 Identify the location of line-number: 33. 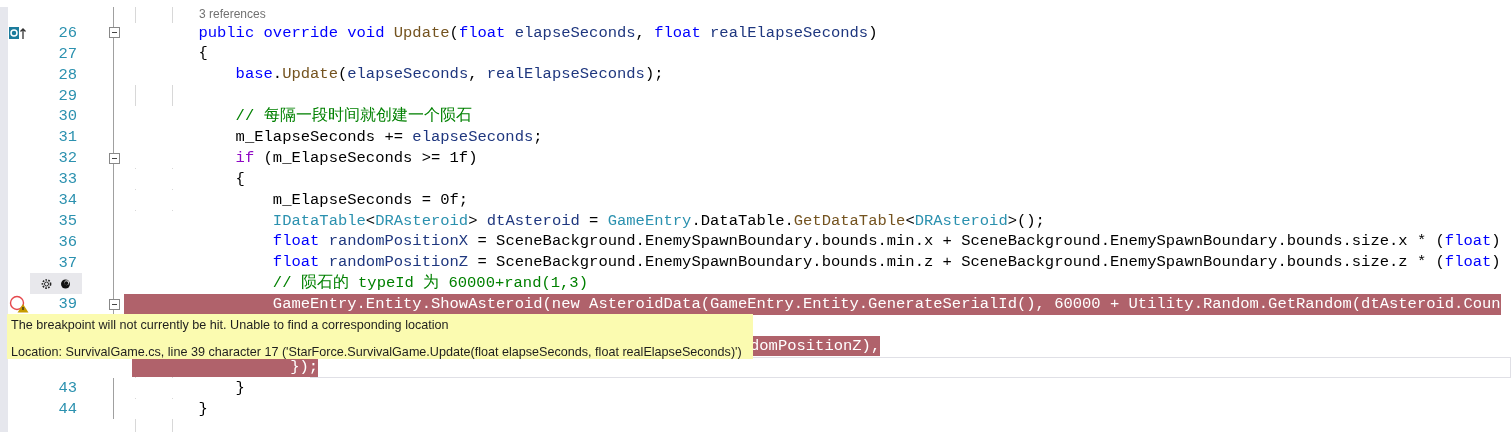
(67, 179).